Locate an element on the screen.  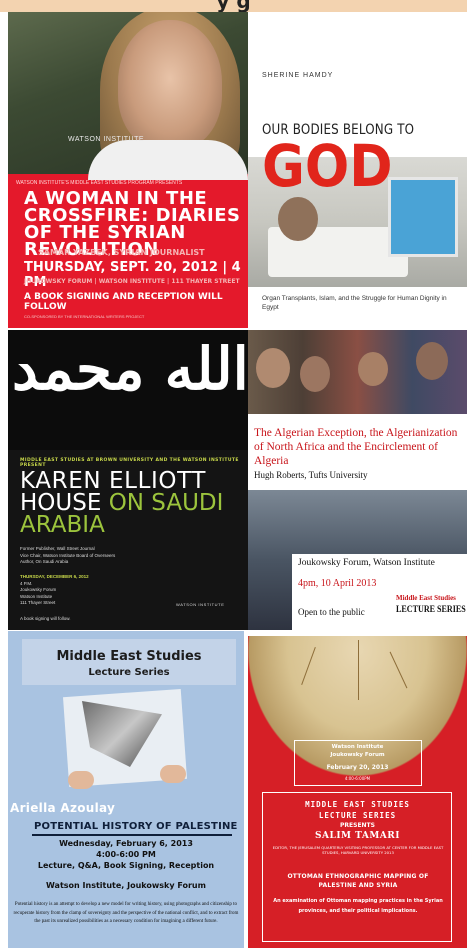
top-banner: y g is located at coordinates (233, 6).